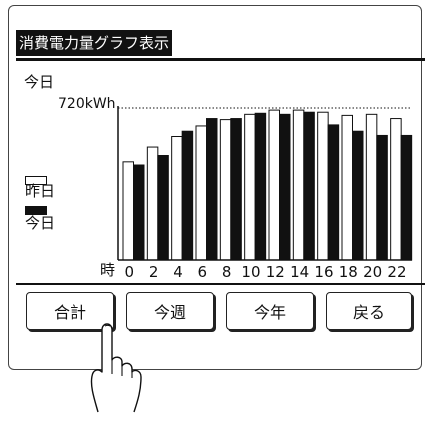 The width and height of the screenshot is (425, 423). Describe the element at coordinates (116, 368) in the screenshot. I see `pointing-hand-icon` at that location.